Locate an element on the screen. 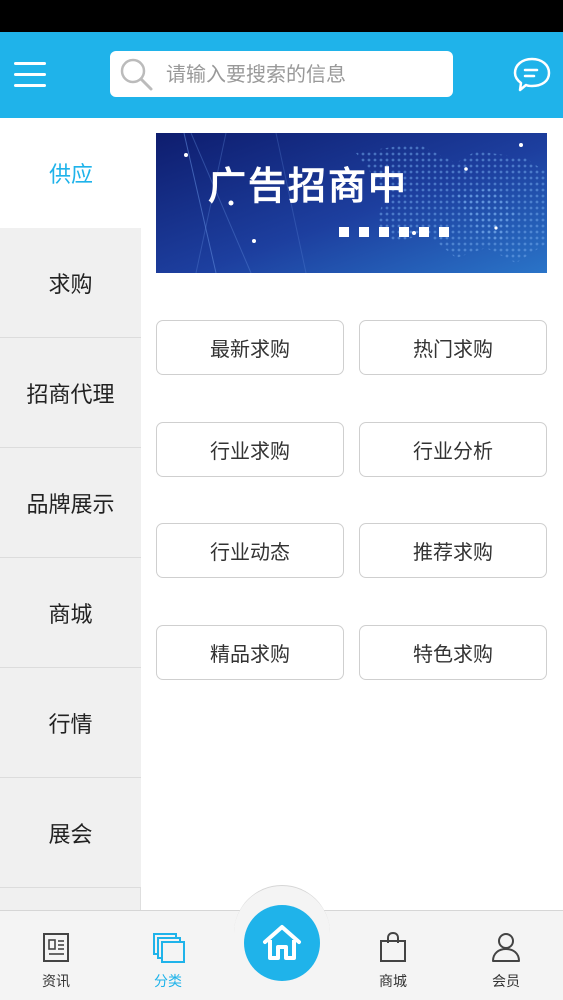  tab-member-label: 会员 is located at coordinates (506, 982).